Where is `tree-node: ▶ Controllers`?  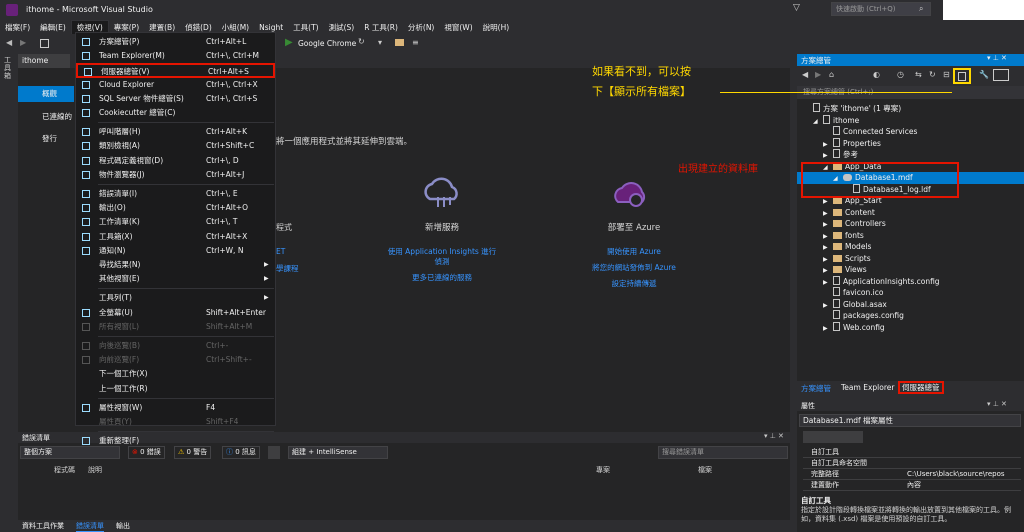 tree-node: ▶ Controllers is located at coordinates (910, 224).